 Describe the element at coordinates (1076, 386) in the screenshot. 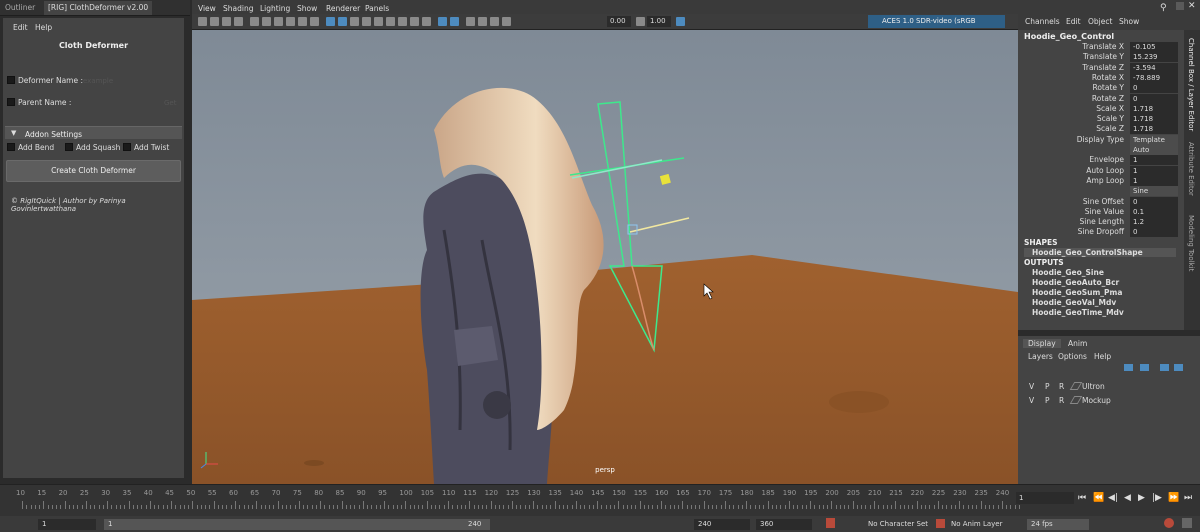

I see `color-swatch` at that location.